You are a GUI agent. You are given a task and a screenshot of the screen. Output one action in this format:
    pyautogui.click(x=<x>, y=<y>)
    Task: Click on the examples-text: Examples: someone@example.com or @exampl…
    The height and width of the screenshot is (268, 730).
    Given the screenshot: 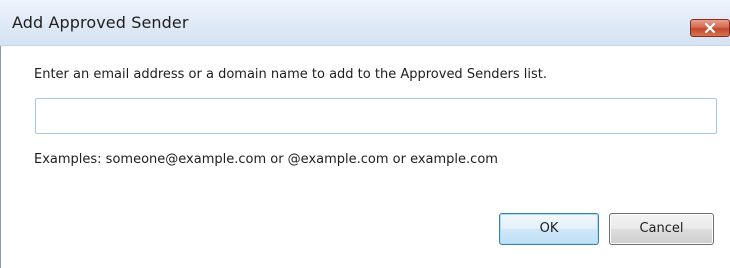 What is the action you would take?
    pyautogui.click(x=266, y=159)
    